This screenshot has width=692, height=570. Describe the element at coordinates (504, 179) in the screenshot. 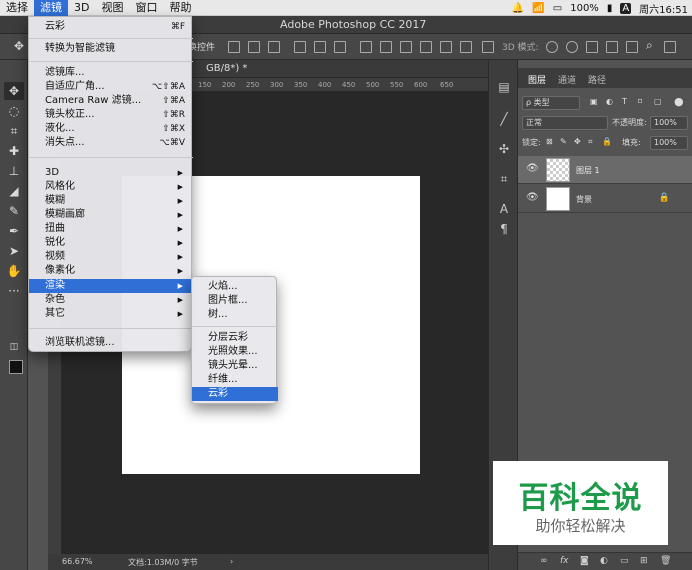

I see `crop-panel-icon: ⌗` at that location.